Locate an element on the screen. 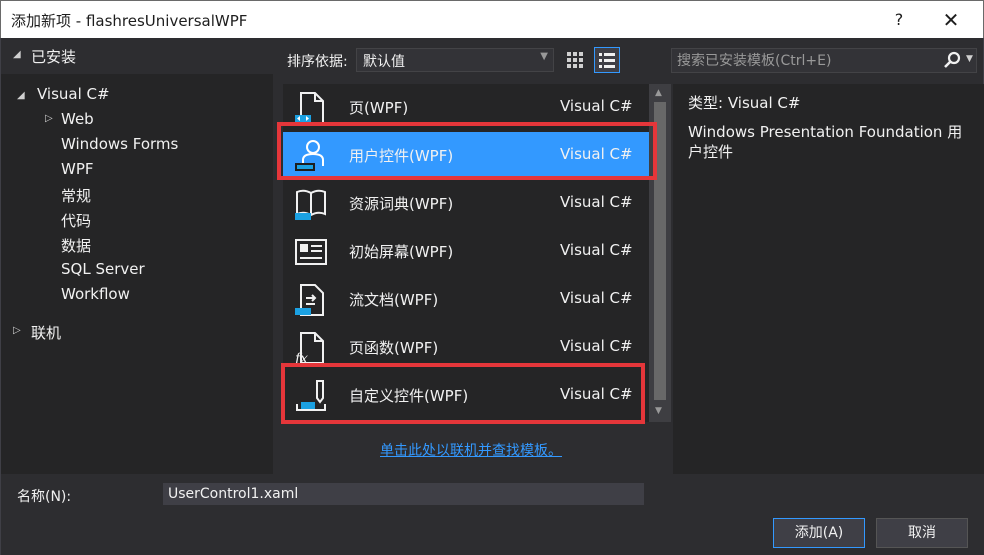 Image resolution: width=984 pixels, height=555 pixels. close-button: ✕ is located at coordinates (951, 20).